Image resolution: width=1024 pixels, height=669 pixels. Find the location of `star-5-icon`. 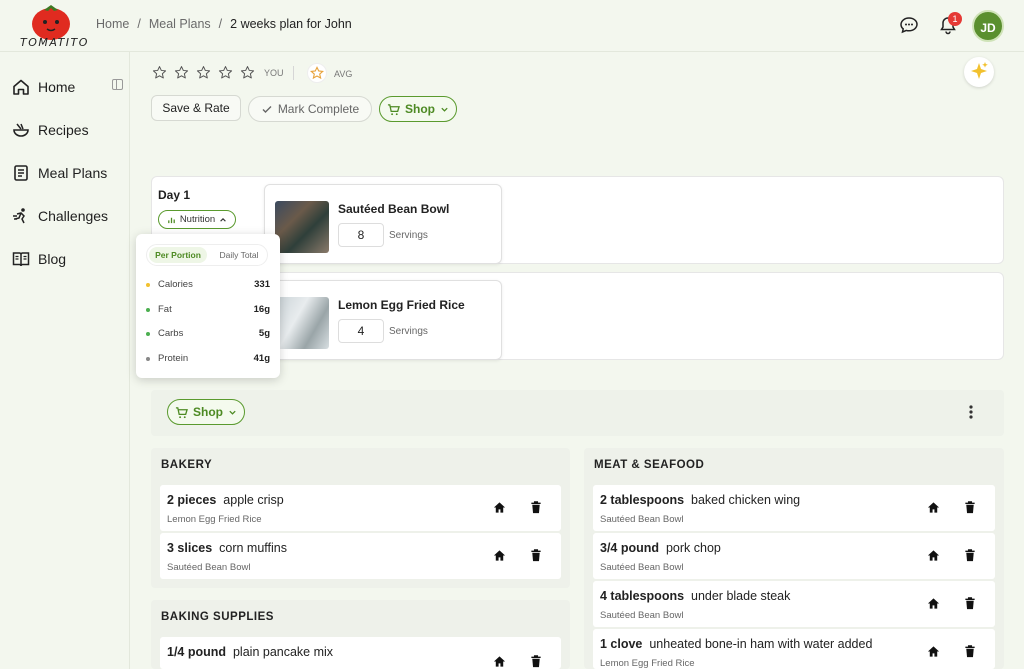

star-5-icon is located at coordinates (247, 72).